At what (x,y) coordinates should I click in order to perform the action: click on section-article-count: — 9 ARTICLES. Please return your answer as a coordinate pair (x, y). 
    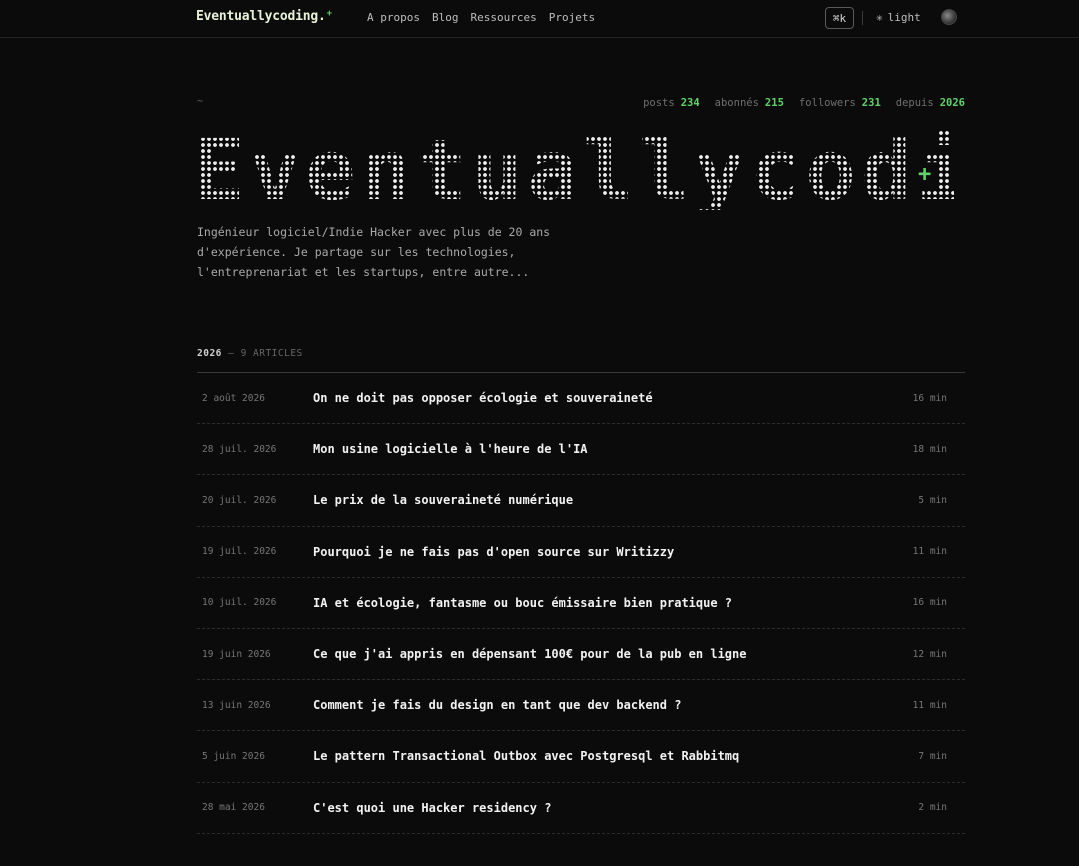
    Looking at the image, I should click on (265, 353).